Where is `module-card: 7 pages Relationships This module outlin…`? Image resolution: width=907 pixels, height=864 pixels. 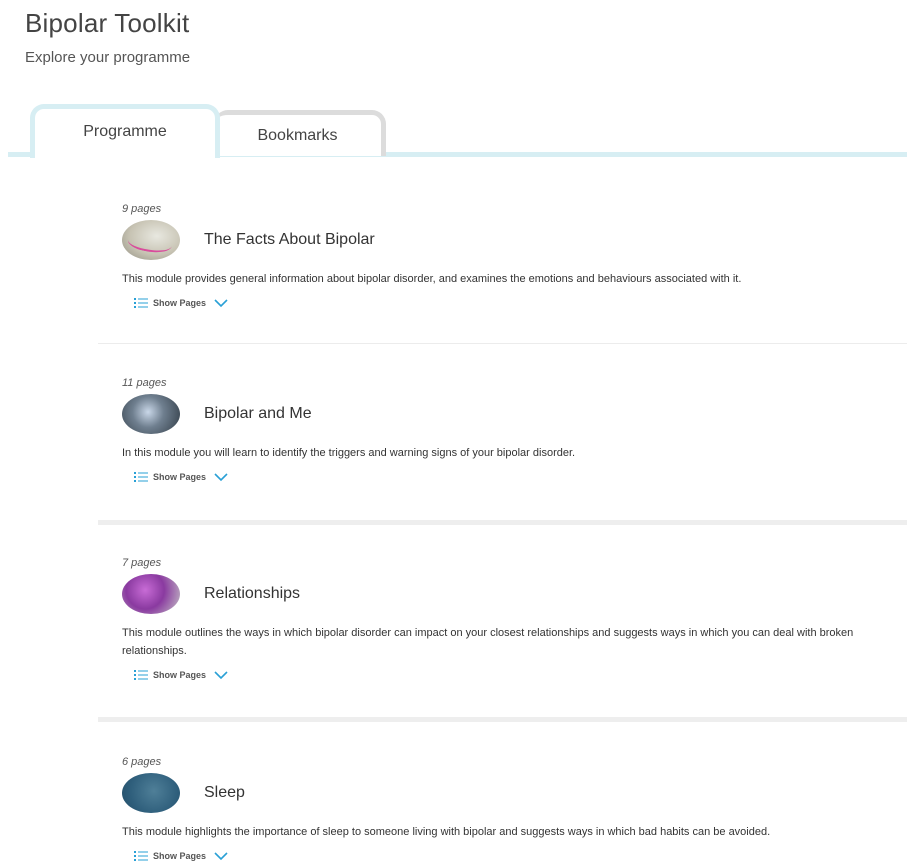 module-card: 7 pages Relationships This module outlin… is located at coordinates (502, 619).